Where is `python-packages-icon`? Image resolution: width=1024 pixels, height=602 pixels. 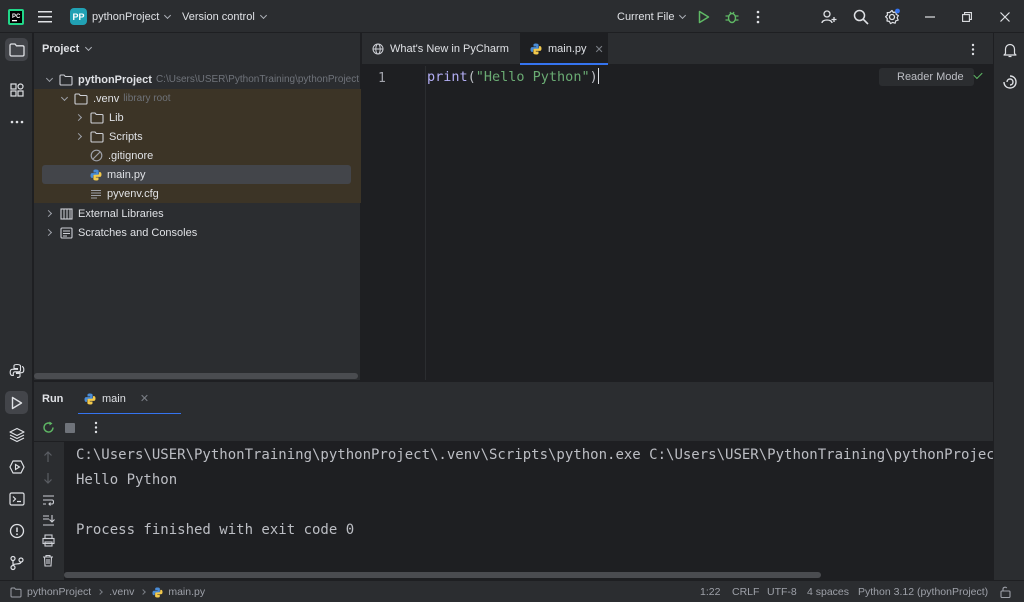
python-packages-icon is located at coordinates (16, 370).